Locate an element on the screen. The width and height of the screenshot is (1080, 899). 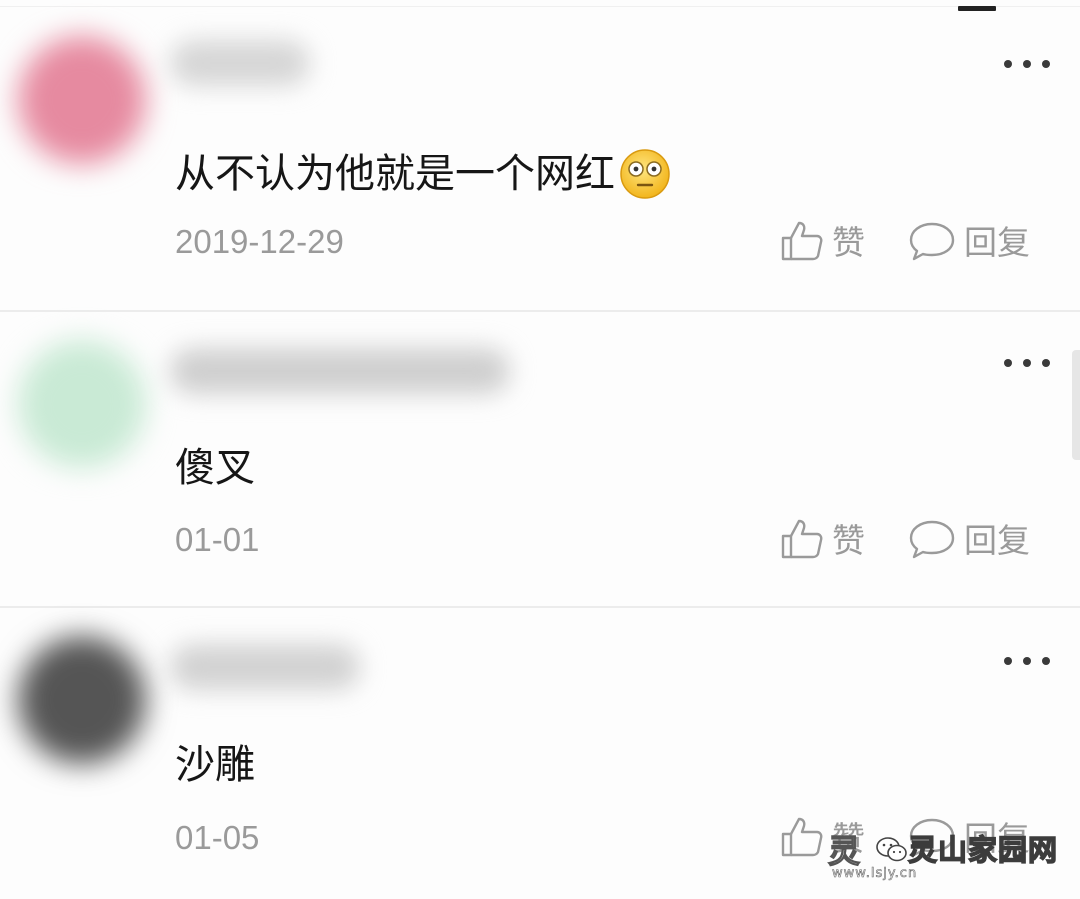
comment-text-content: 傻叉 is located at coordinates (215, 468).